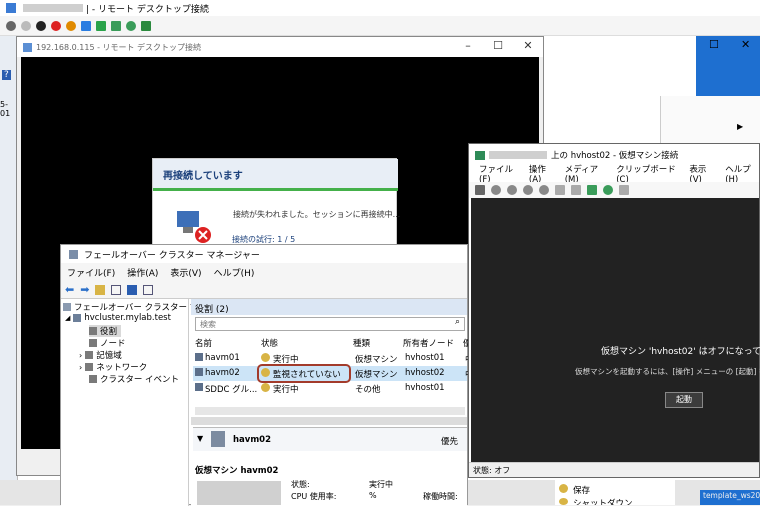  Describe the element at coordinates (329, 307) in the screenshot. I see `roles-header: 役割 (2)` at that location.